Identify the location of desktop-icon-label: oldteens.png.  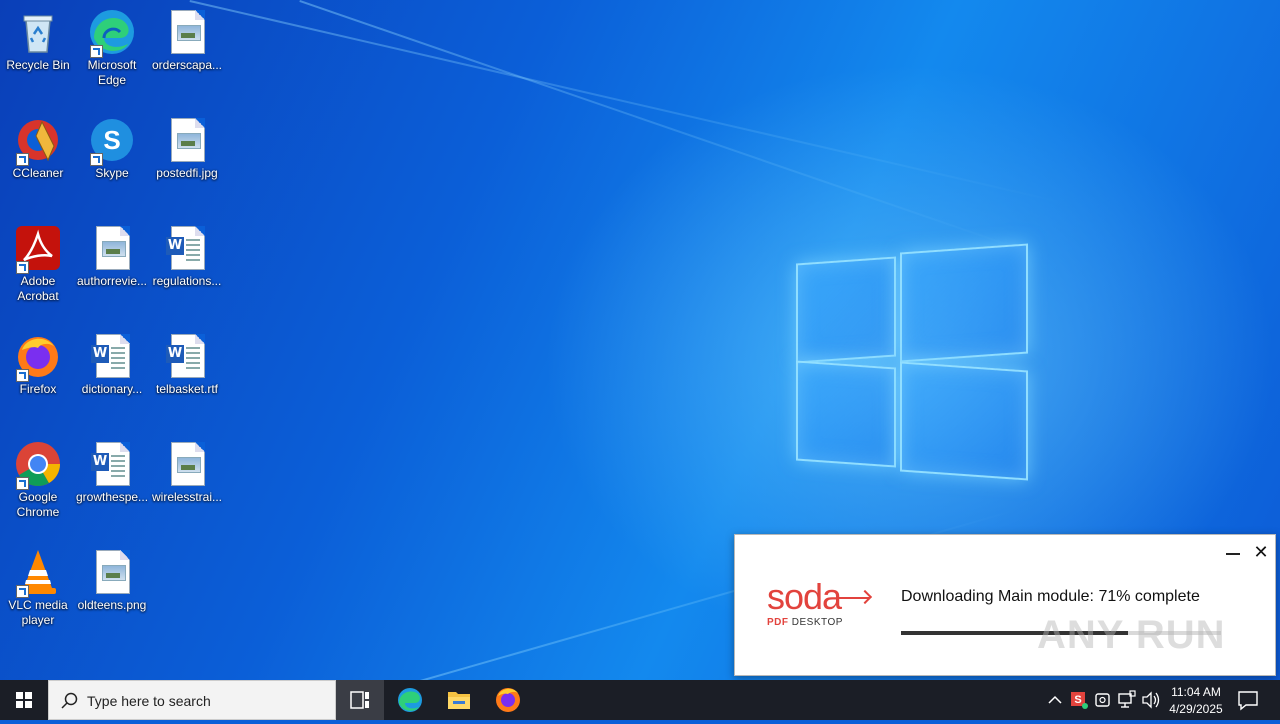
(112, 605).